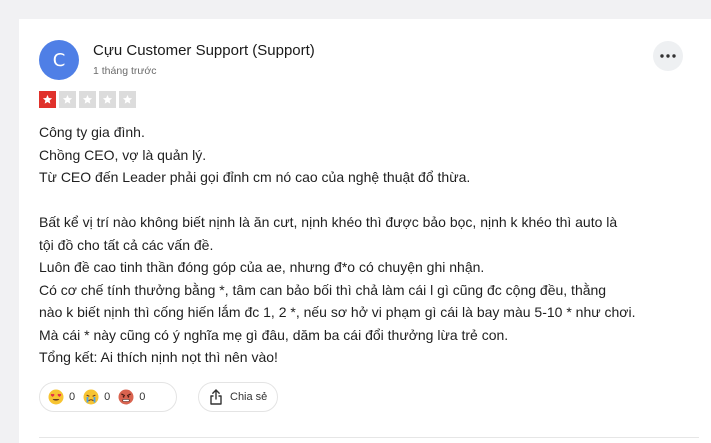  I want to click on share-icon, so click(216, 397).